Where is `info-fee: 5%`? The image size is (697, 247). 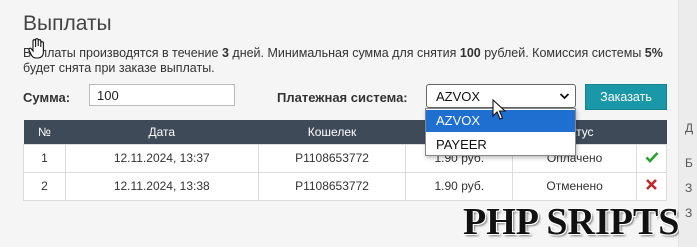 info-fee: 5% is located at coordinates (653, 53).